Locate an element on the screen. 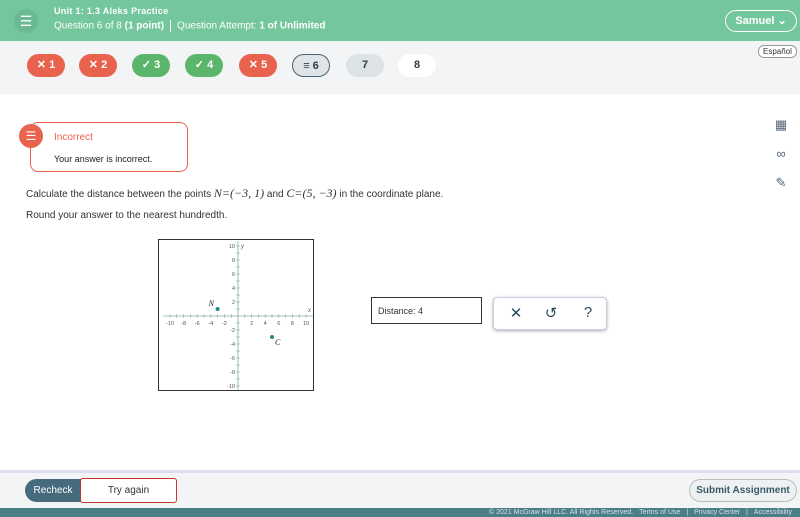 The height and width of the screenshot is (517, 800). y-tick-label: 4 is located at coordinates (233, 289).